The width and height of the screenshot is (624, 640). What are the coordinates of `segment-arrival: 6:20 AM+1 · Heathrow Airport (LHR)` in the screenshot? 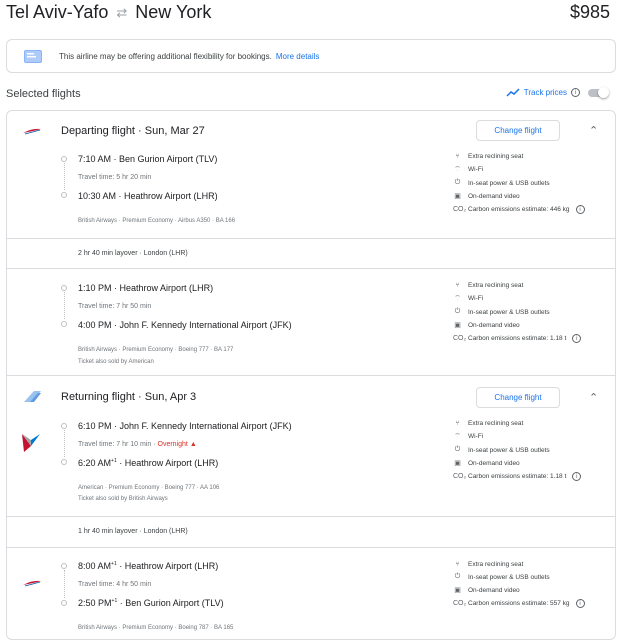 It's located at (148, 463).